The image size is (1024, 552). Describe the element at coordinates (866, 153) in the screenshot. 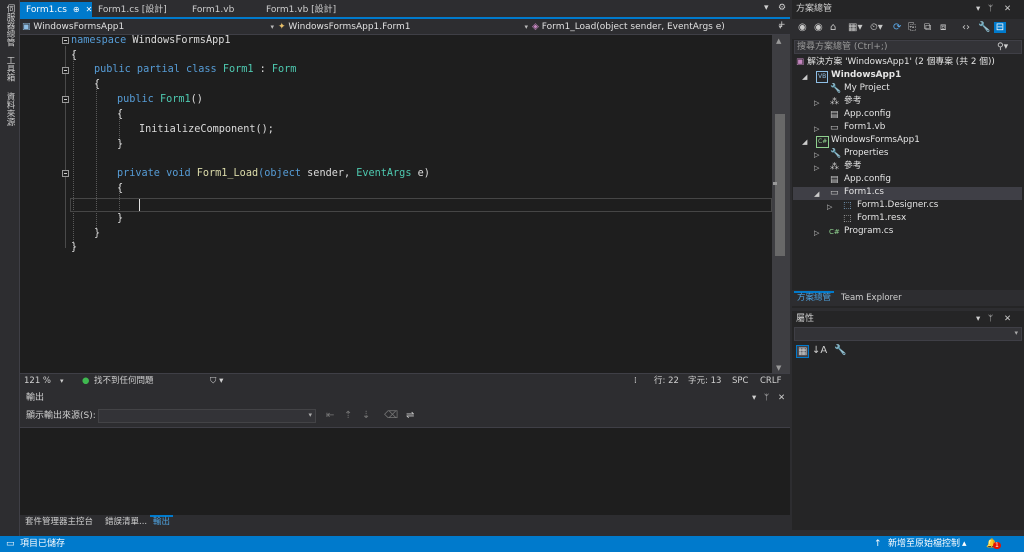

I see `tree-item-properties: Properties` at that location.